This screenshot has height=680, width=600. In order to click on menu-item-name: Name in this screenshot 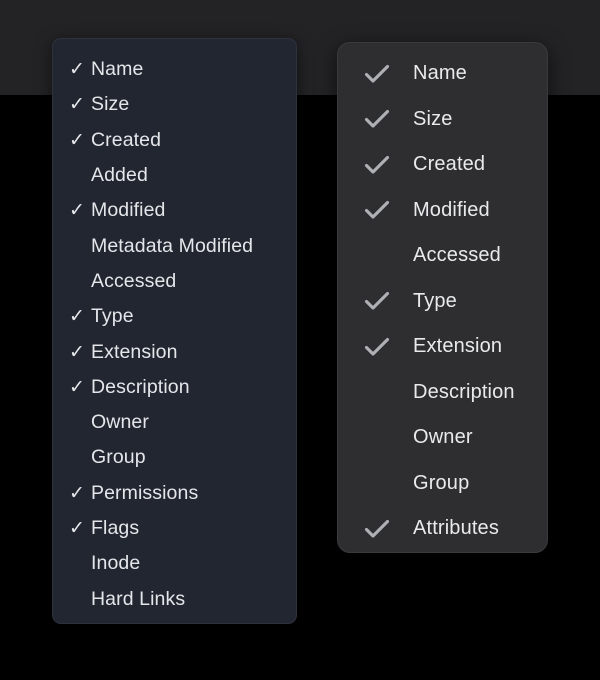, I will do `click(442, 74)`.